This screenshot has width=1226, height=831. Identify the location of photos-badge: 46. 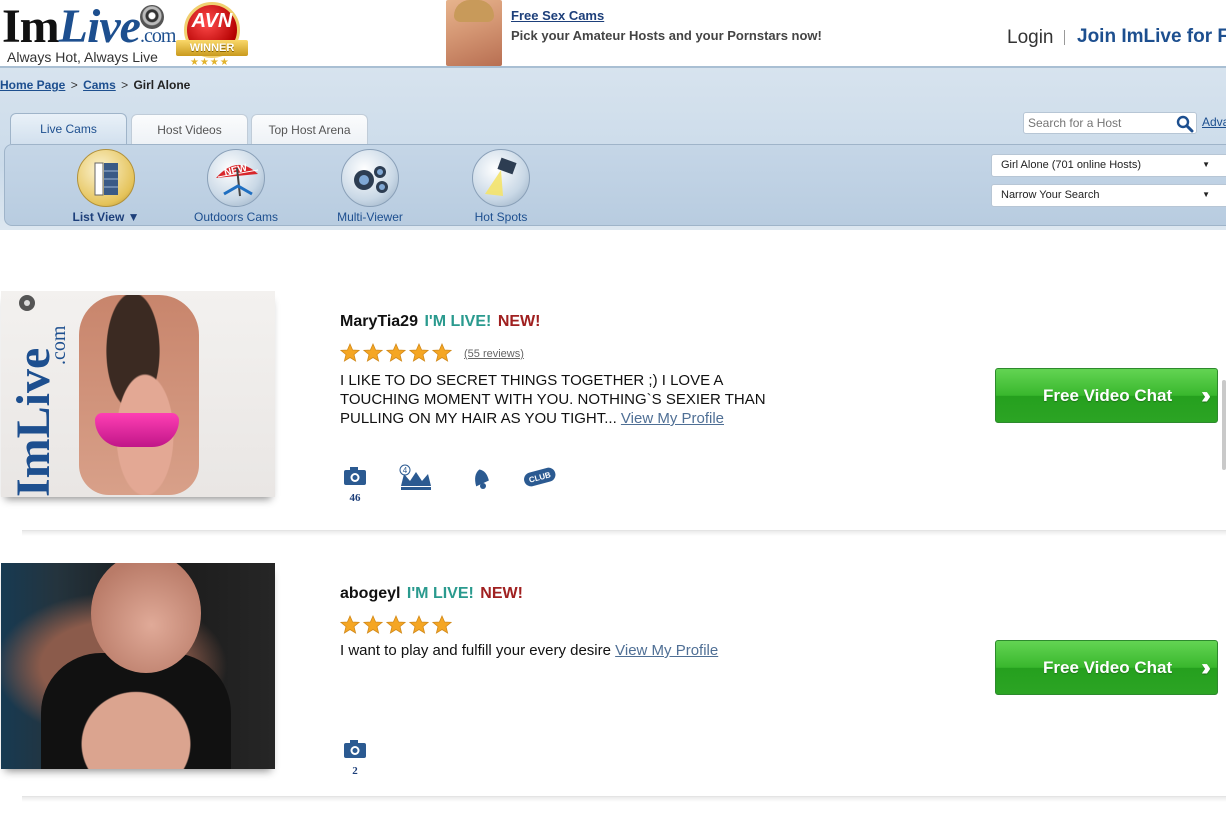
(355, 484).